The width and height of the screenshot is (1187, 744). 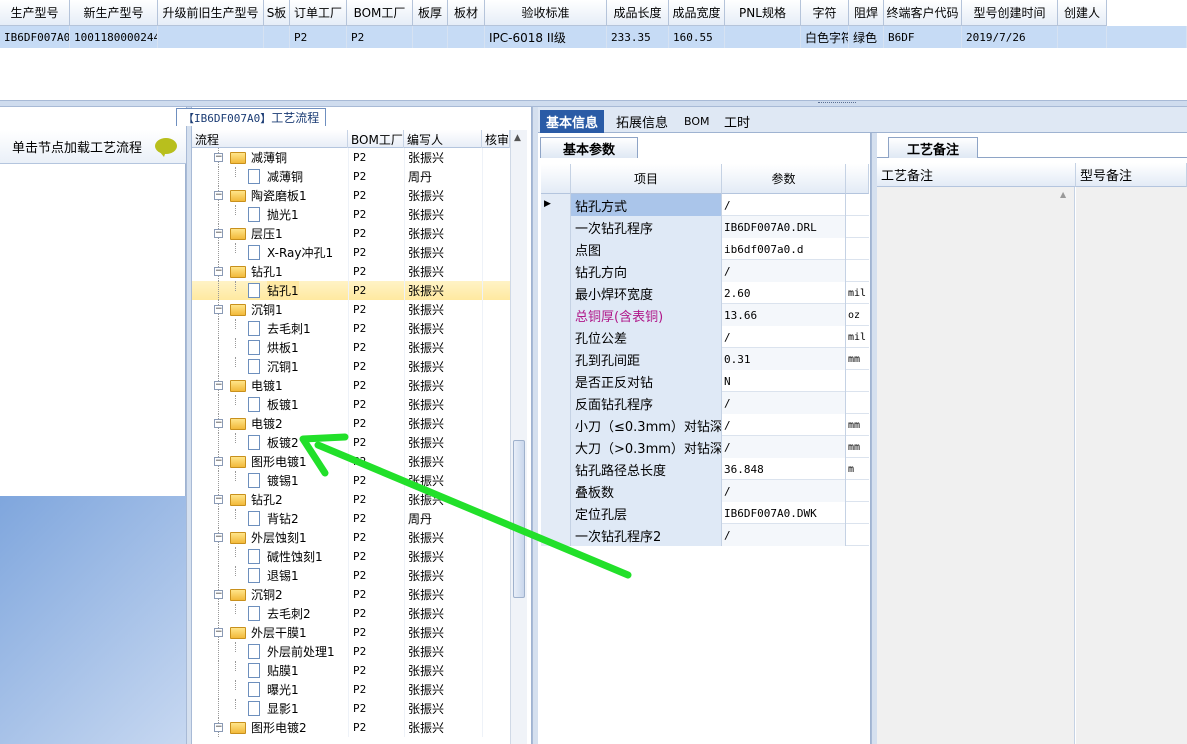 I want to click on remark-scroll-up-icon: ▲, so click(x=1067, y=195).